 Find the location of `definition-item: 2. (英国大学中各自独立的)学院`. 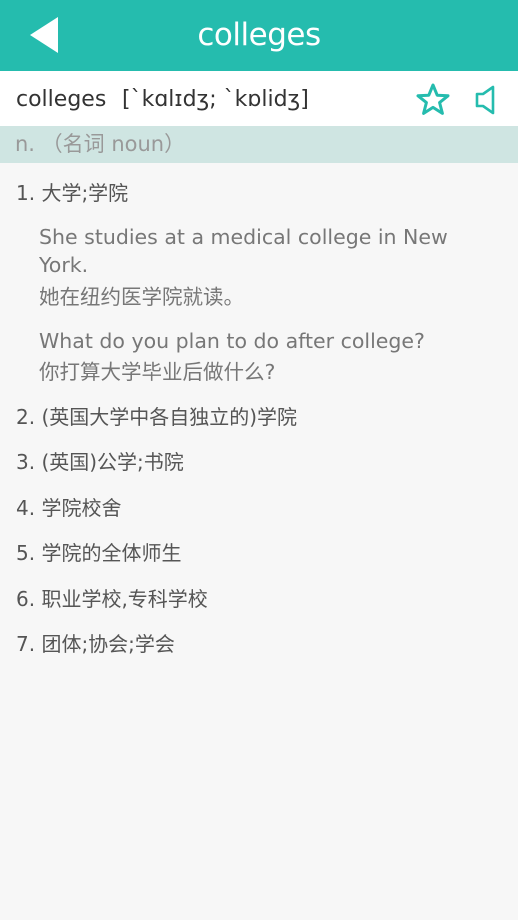

definition-item: 2. (英国大学中各自独立的)学院 is located at coordinates (157, 417).